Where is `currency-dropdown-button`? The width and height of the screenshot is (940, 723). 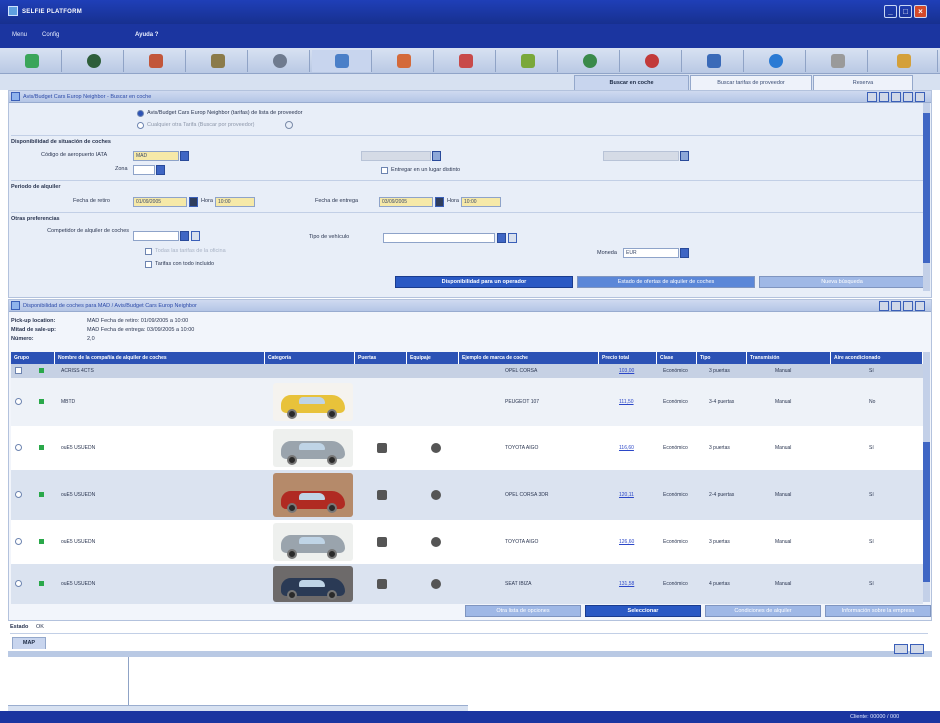
currency-dropdown-button is located at coordinates (684, 253).